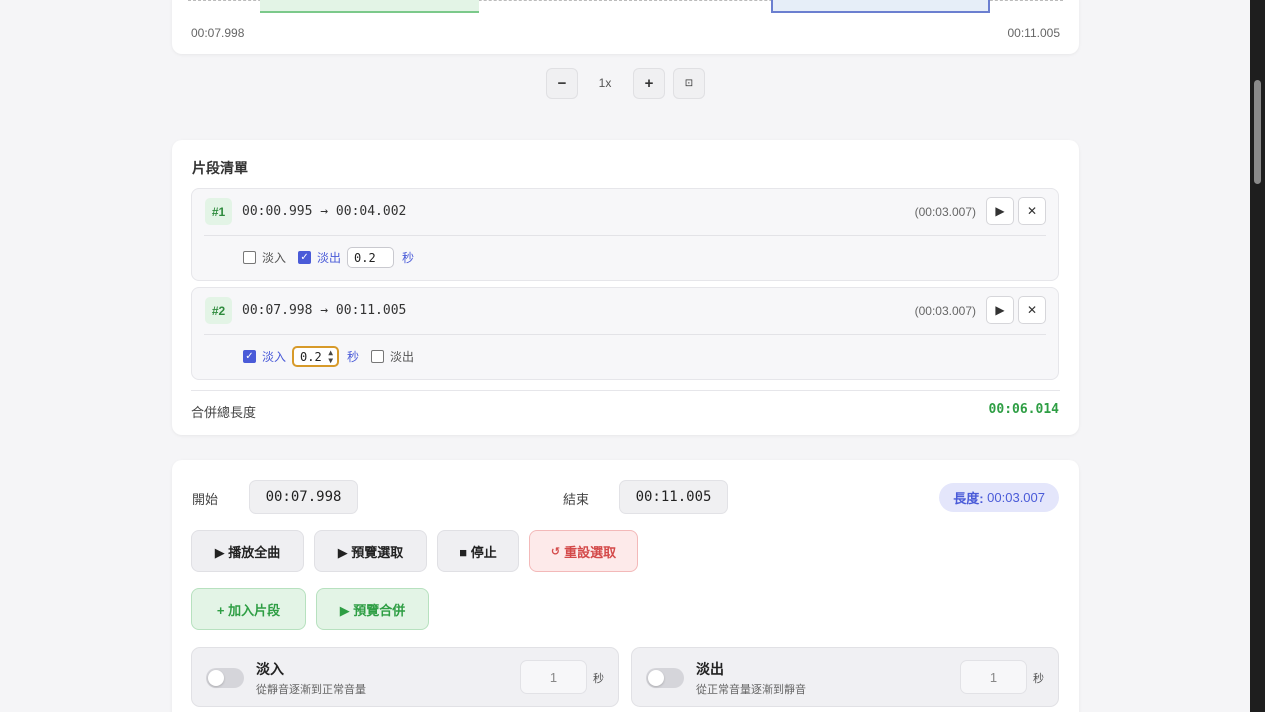  Describe the element at coordinates (478, 551) in the screenshot. I see `stop-button: ■ 停止` at that location.